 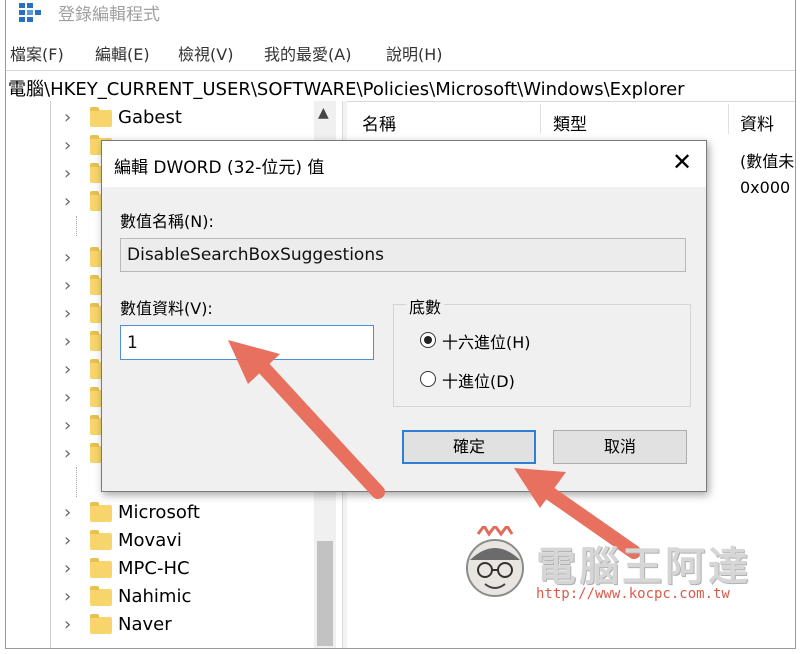 I want to click on watermark-brand: 電腦王阿達, so click(x=643, y=567).